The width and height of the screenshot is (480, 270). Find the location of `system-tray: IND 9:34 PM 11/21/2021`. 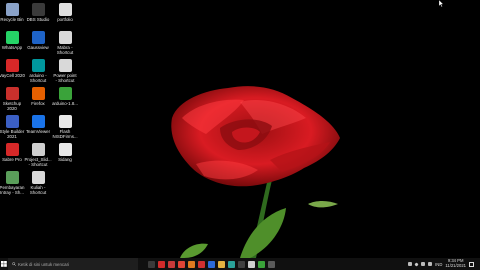

system-tray: IND 9:34 PM 11/21/2021 is located at coordinates (441, 264).